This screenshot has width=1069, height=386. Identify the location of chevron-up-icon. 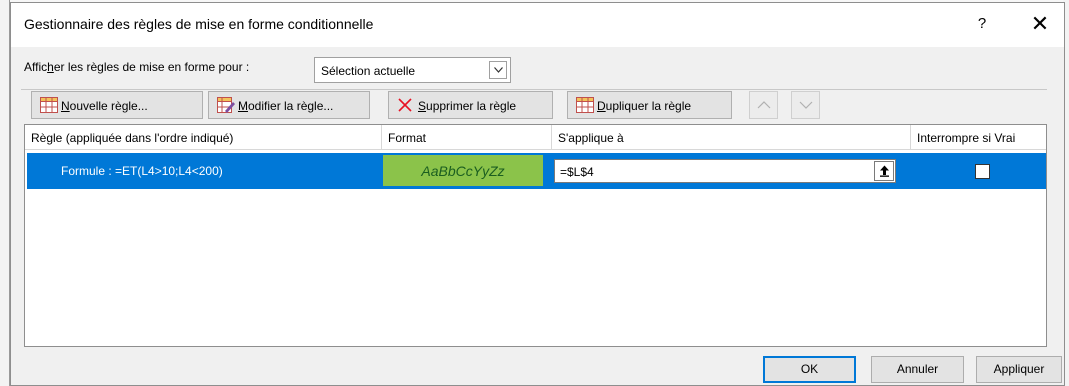
(764, 105).